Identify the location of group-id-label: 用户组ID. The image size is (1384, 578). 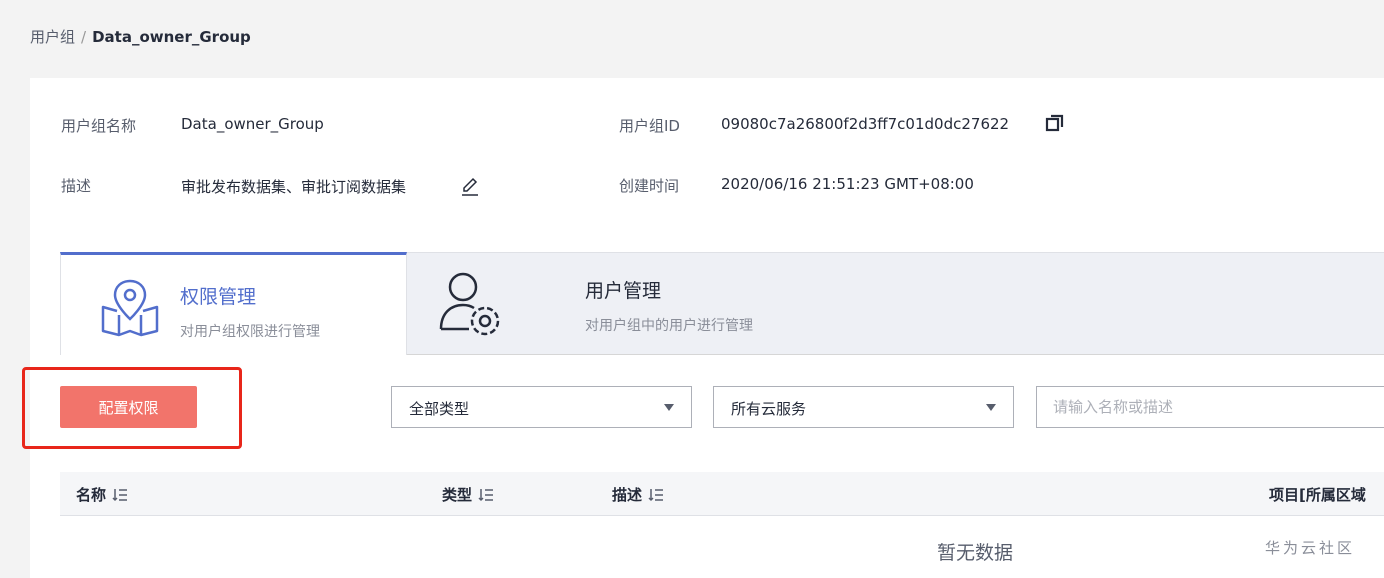
(649, 126).